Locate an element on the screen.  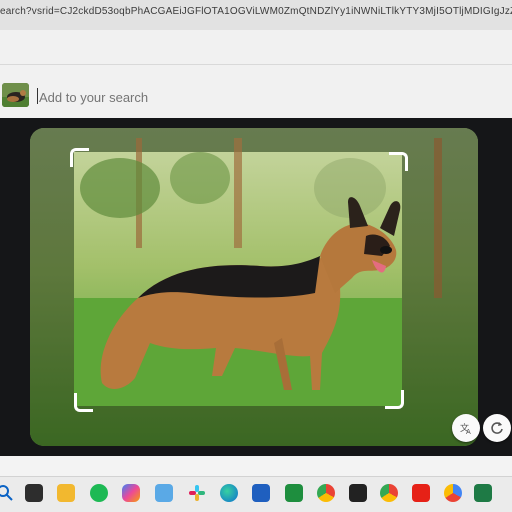
terminal-dark-icon is located at coordinates (358, 493).